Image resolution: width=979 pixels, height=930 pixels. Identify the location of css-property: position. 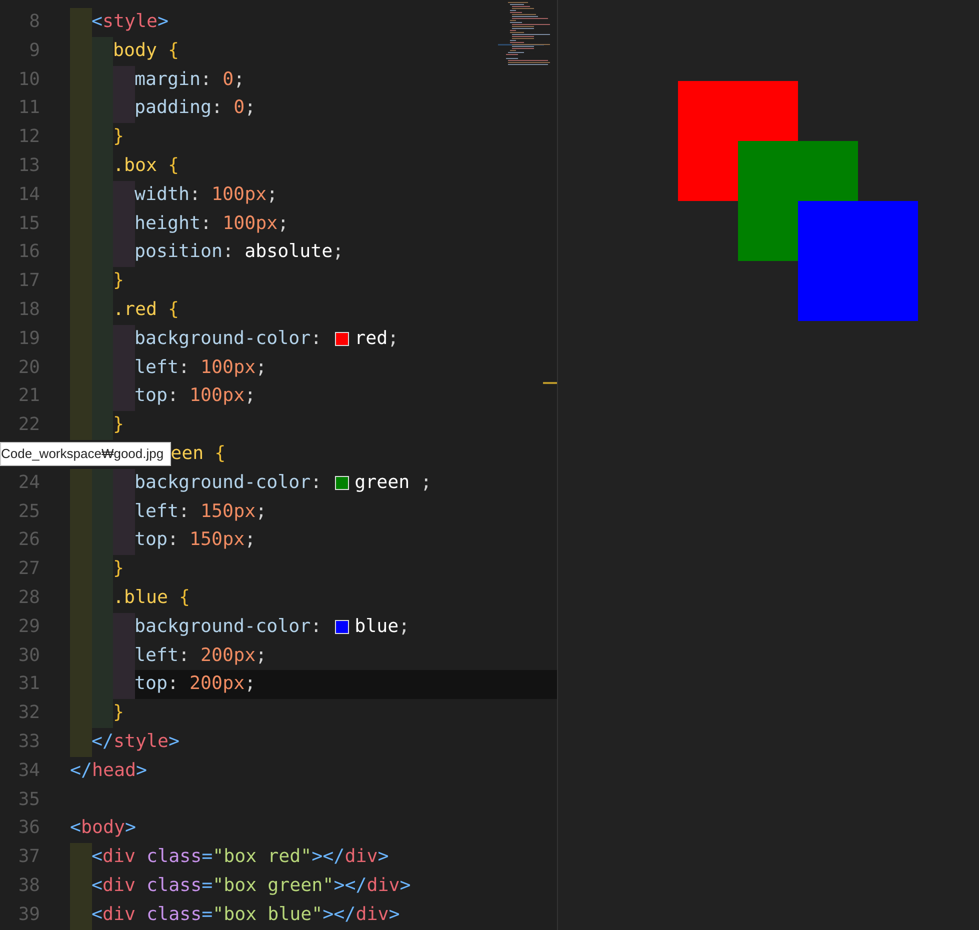
(178, 252).